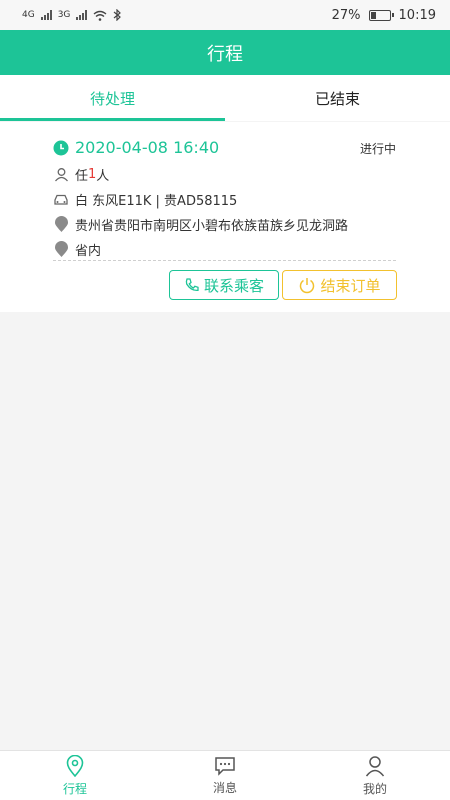 The height and width of the screenshot is (800, 450). What do you see at coordinates (377, 149) in the screenshot?
I see `order-status: 进行中` at bounding box center [377, 149].